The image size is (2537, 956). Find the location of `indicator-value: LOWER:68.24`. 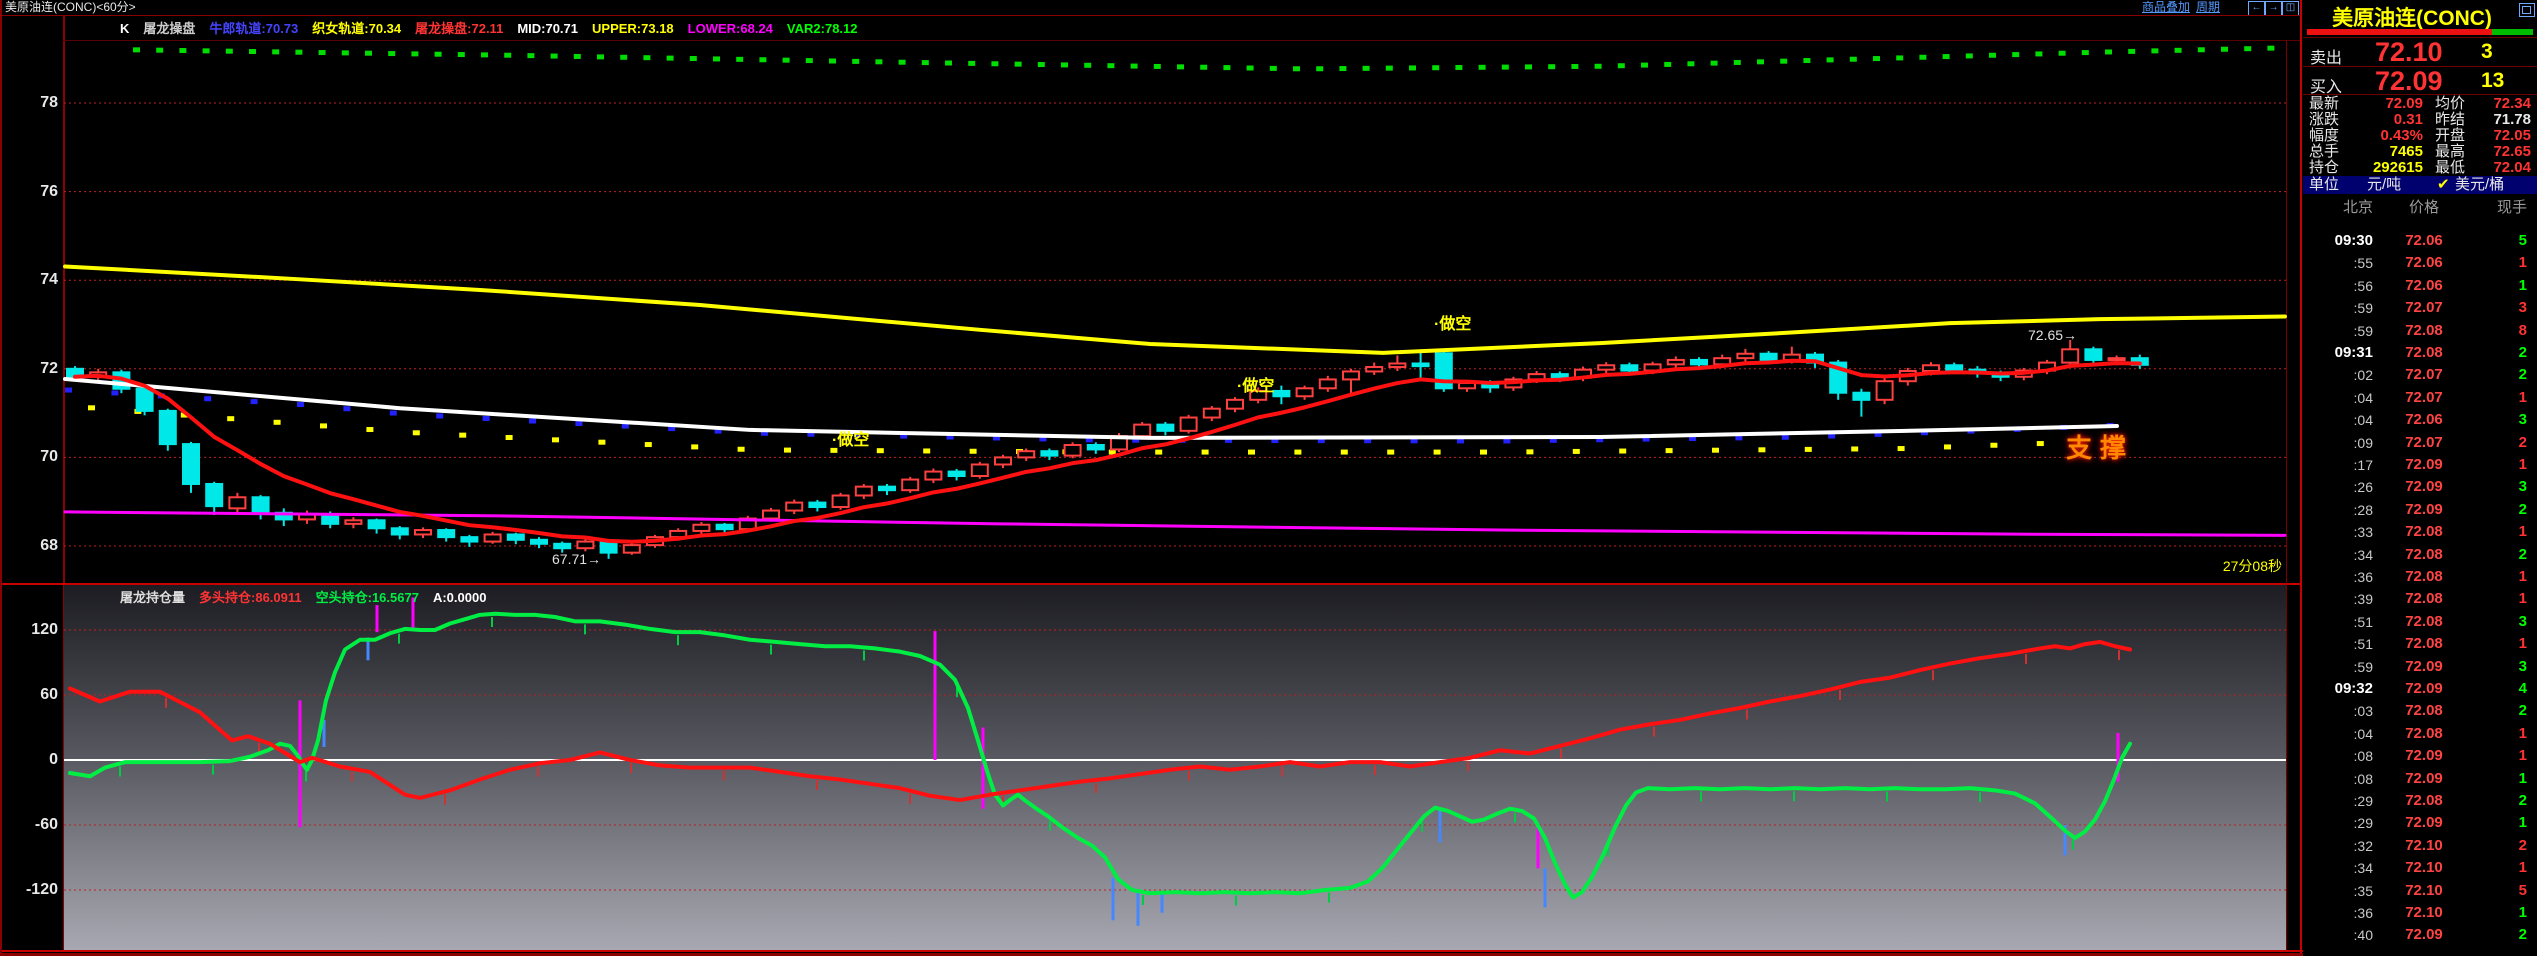

indicator-value: LOWER:68.24 is located at coordinates (730, 28).